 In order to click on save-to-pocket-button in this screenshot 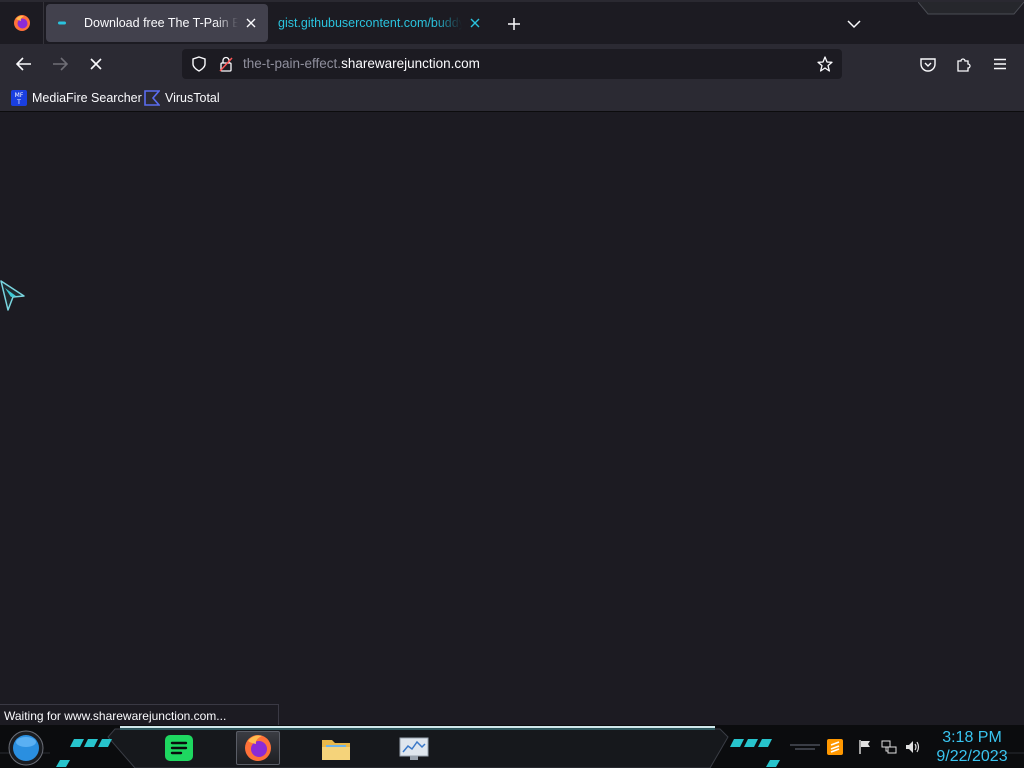, I will do `click(928, 64)`.